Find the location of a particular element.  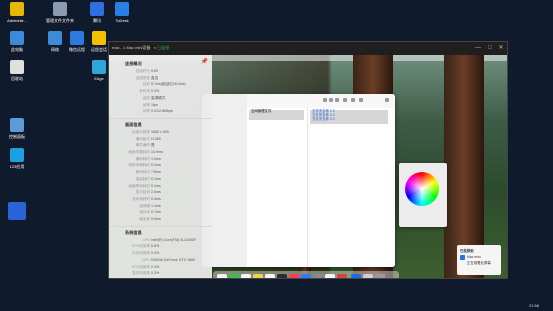

document-icon is located at coordinates (60, 9).